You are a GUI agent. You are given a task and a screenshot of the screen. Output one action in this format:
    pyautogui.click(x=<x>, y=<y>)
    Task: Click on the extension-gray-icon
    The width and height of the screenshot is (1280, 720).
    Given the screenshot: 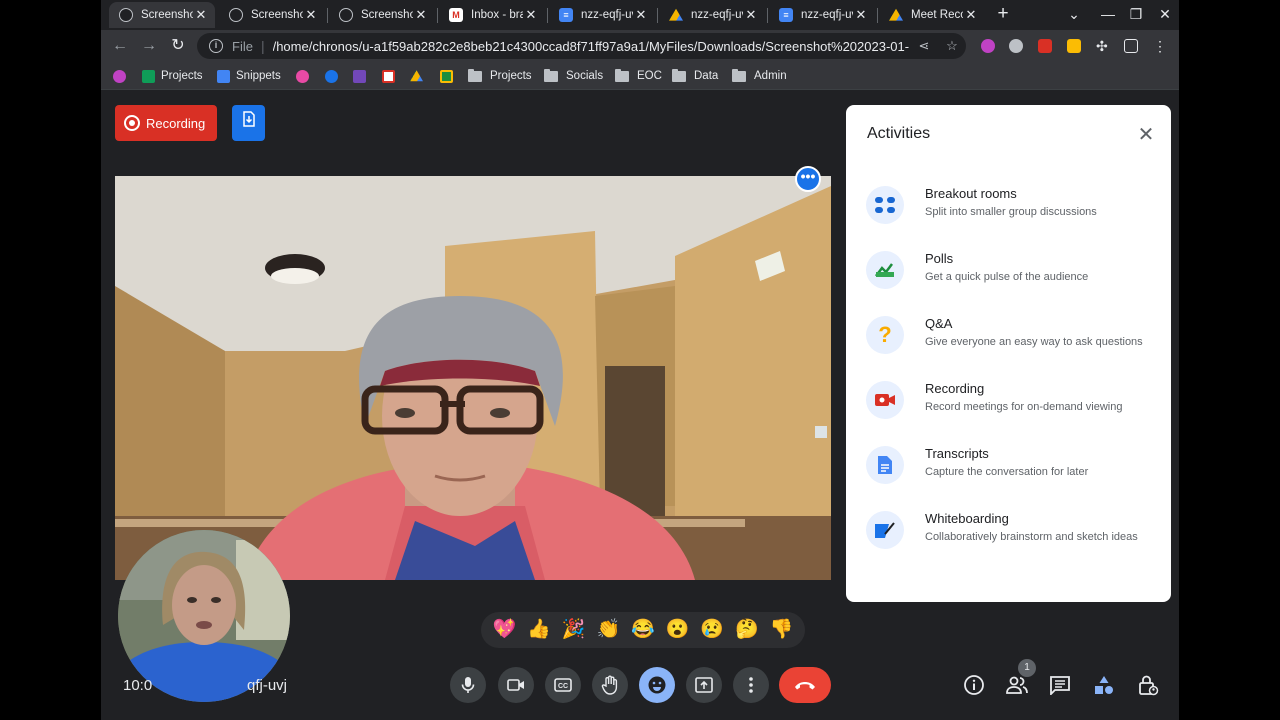 What is the action you would take?
    pyautogui.click(x=1016, y=46)
    